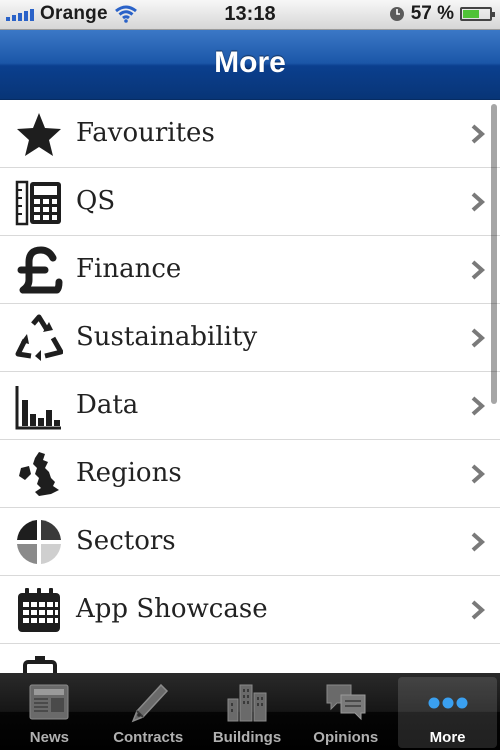 This screenshot has width=500, height=750. Describe the element at coordinates (39, 663) in the screenshot. I see `partial-item-icon` at that location.